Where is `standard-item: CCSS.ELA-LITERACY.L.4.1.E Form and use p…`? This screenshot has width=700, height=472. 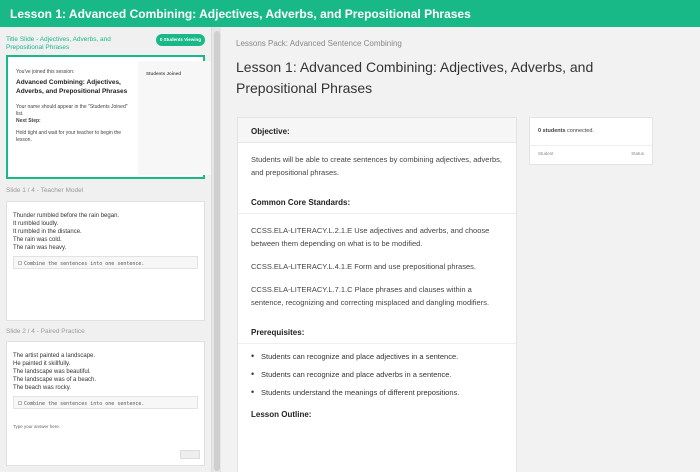
standard-item: CCSS.ELA-LITERACY.L.4.1.E Form and use p… is located at coordinates (363, 266).